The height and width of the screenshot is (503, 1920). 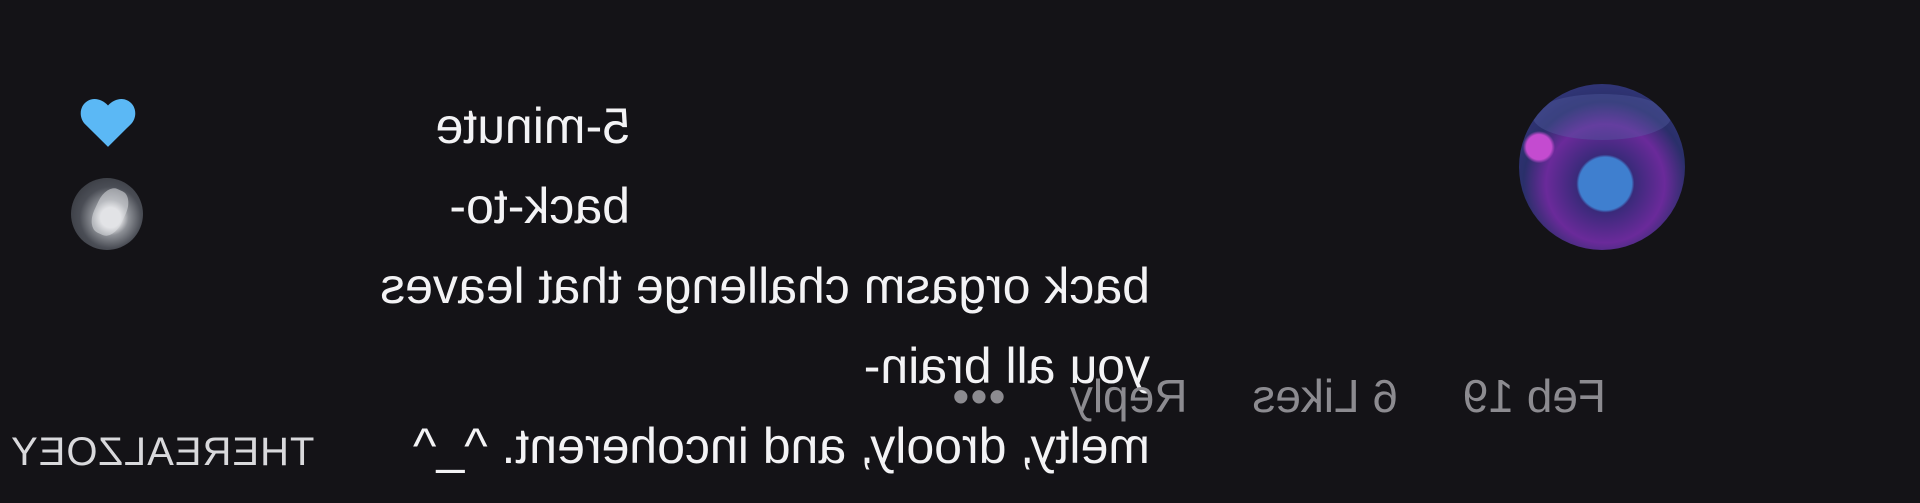 I want to click on reply-button: Reply, so click(x=1129, y=396).